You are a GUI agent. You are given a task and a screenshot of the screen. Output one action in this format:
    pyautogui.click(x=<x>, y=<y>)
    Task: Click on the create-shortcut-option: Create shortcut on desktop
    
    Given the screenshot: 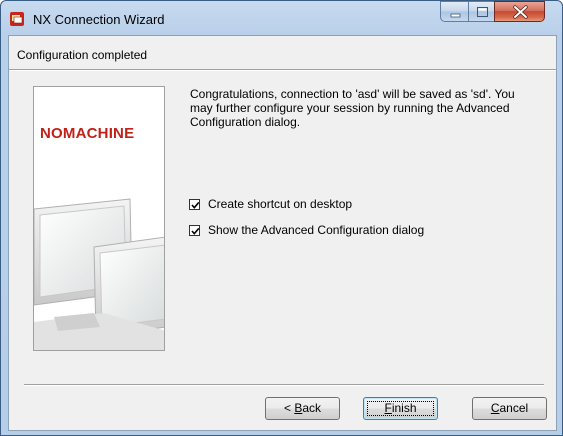 What is the action you would take?
    pyautogui.click(x=270, y=204)
    